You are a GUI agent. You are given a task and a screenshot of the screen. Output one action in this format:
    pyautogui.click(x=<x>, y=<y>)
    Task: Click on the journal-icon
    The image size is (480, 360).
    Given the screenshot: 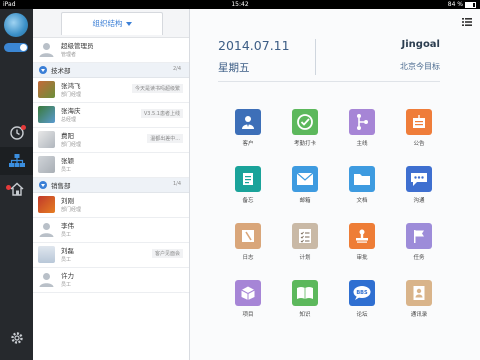 What is the action you would take?
    pyautogui.click(x=248, y=236)
    